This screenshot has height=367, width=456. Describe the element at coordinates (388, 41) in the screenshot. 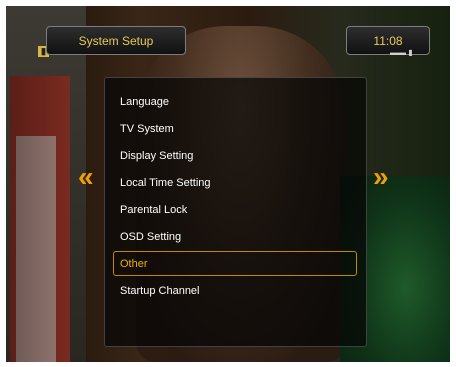

I see `clock-time: 11:08` at that location.